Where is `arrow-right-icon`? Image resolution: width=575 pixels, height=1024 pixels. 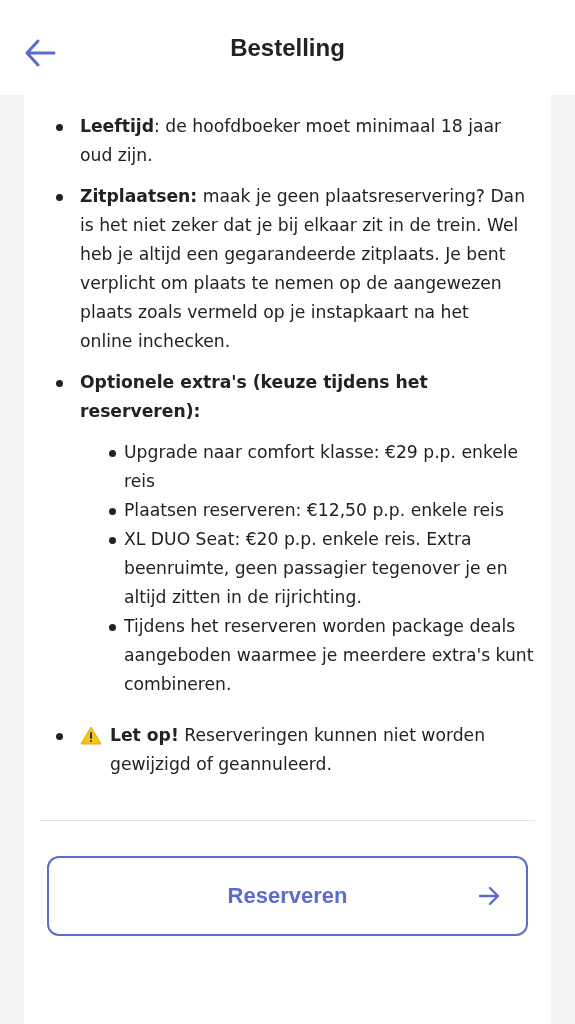
arrow-right-icon is located at coordinates (489, 896).